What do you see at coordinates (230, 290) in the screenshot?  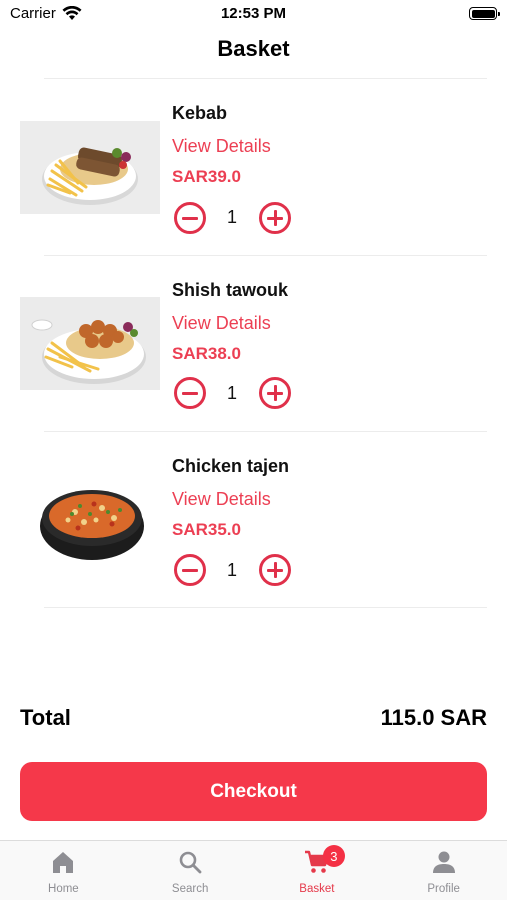 I see `item-name: Shish tawouk` at bounding box center [230, 290].